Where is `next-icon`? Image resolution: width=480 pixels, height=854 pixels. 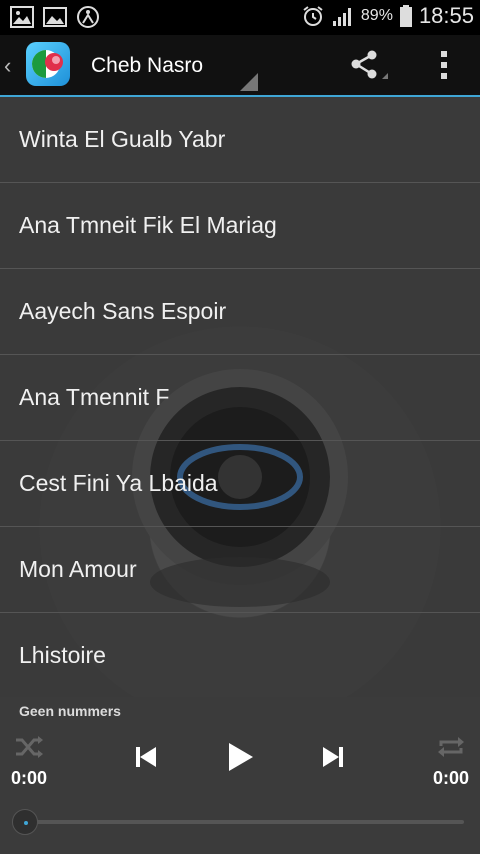 next-icon is located at coordinates (333, 757).